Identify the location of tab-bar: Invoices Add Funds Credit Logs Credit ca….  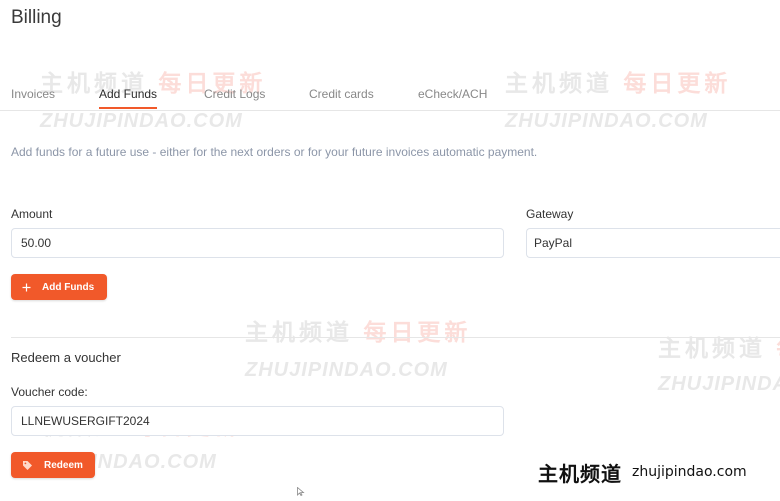
(390, 97).